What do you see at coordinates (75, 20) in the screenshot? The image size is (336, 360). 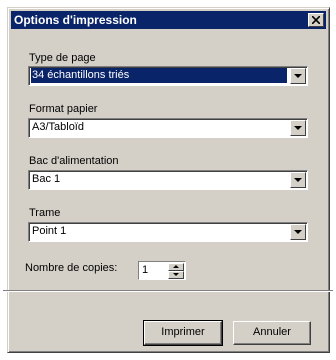 I see `window-title: Options d'impression` at bounding box center [75, 20].